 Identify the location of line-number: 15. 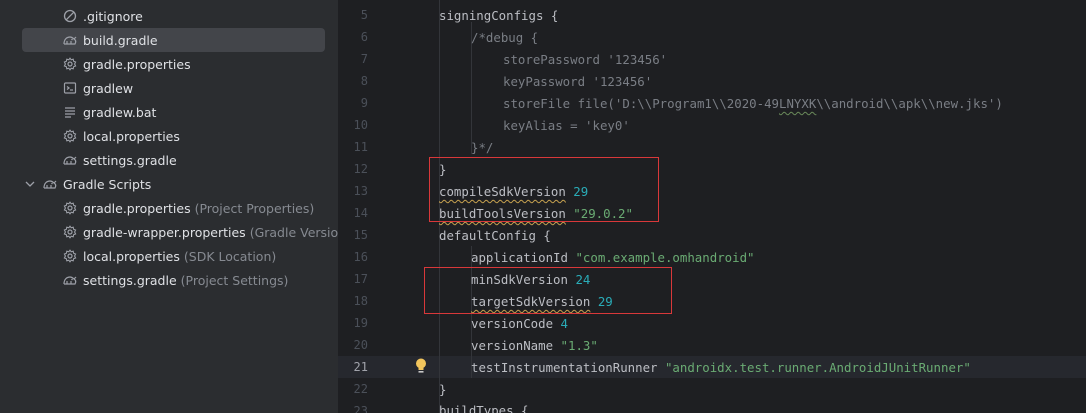
(360, 235).